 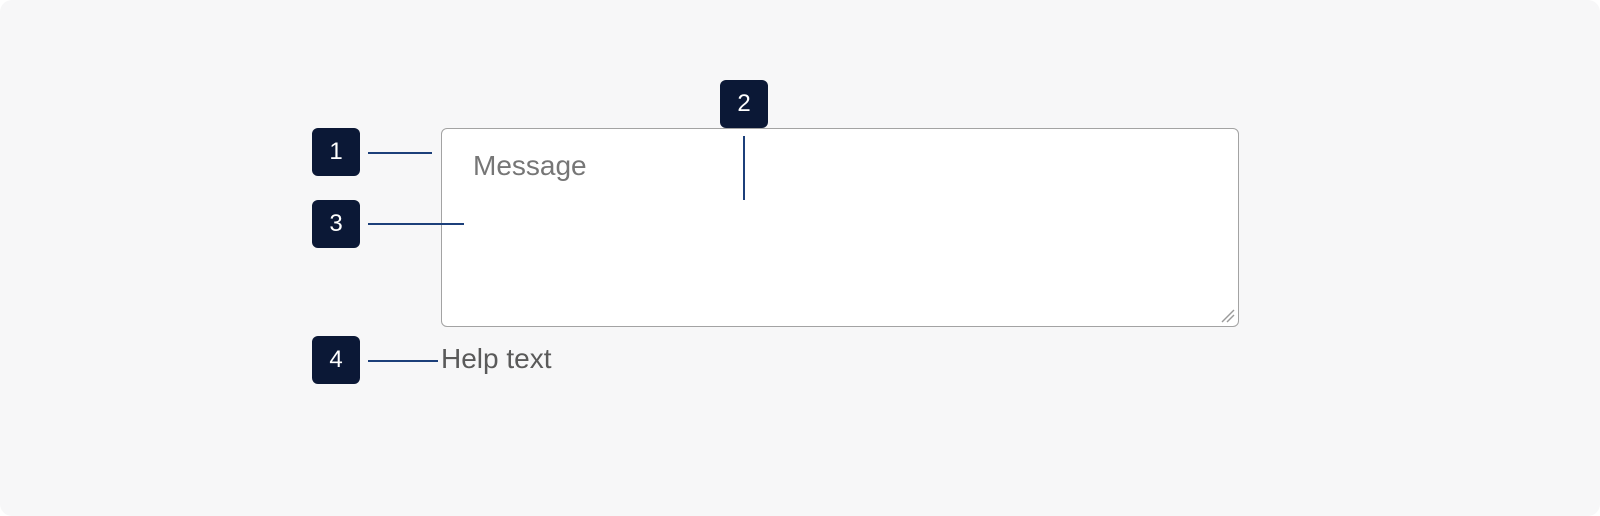 I want to click on callout-marker-3: 3, so click(x=336, y=224).